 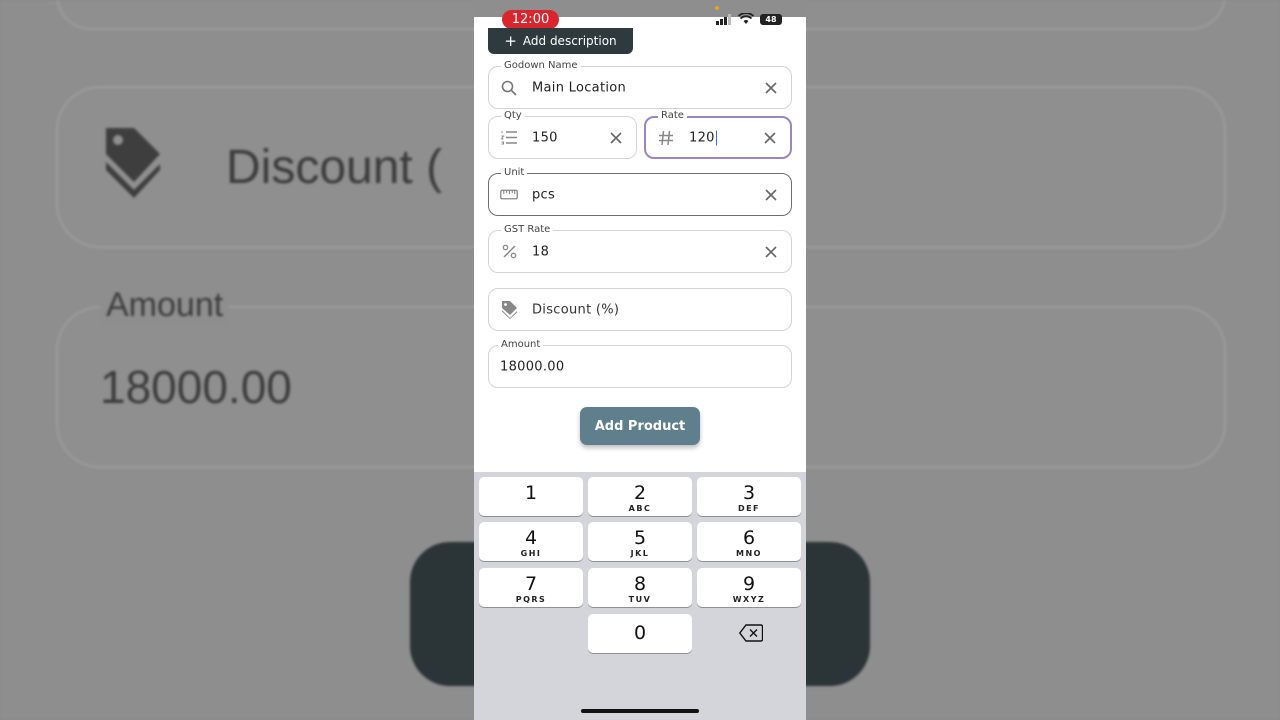 I want to click on status-icons: 48, so click(x=749, y=19).